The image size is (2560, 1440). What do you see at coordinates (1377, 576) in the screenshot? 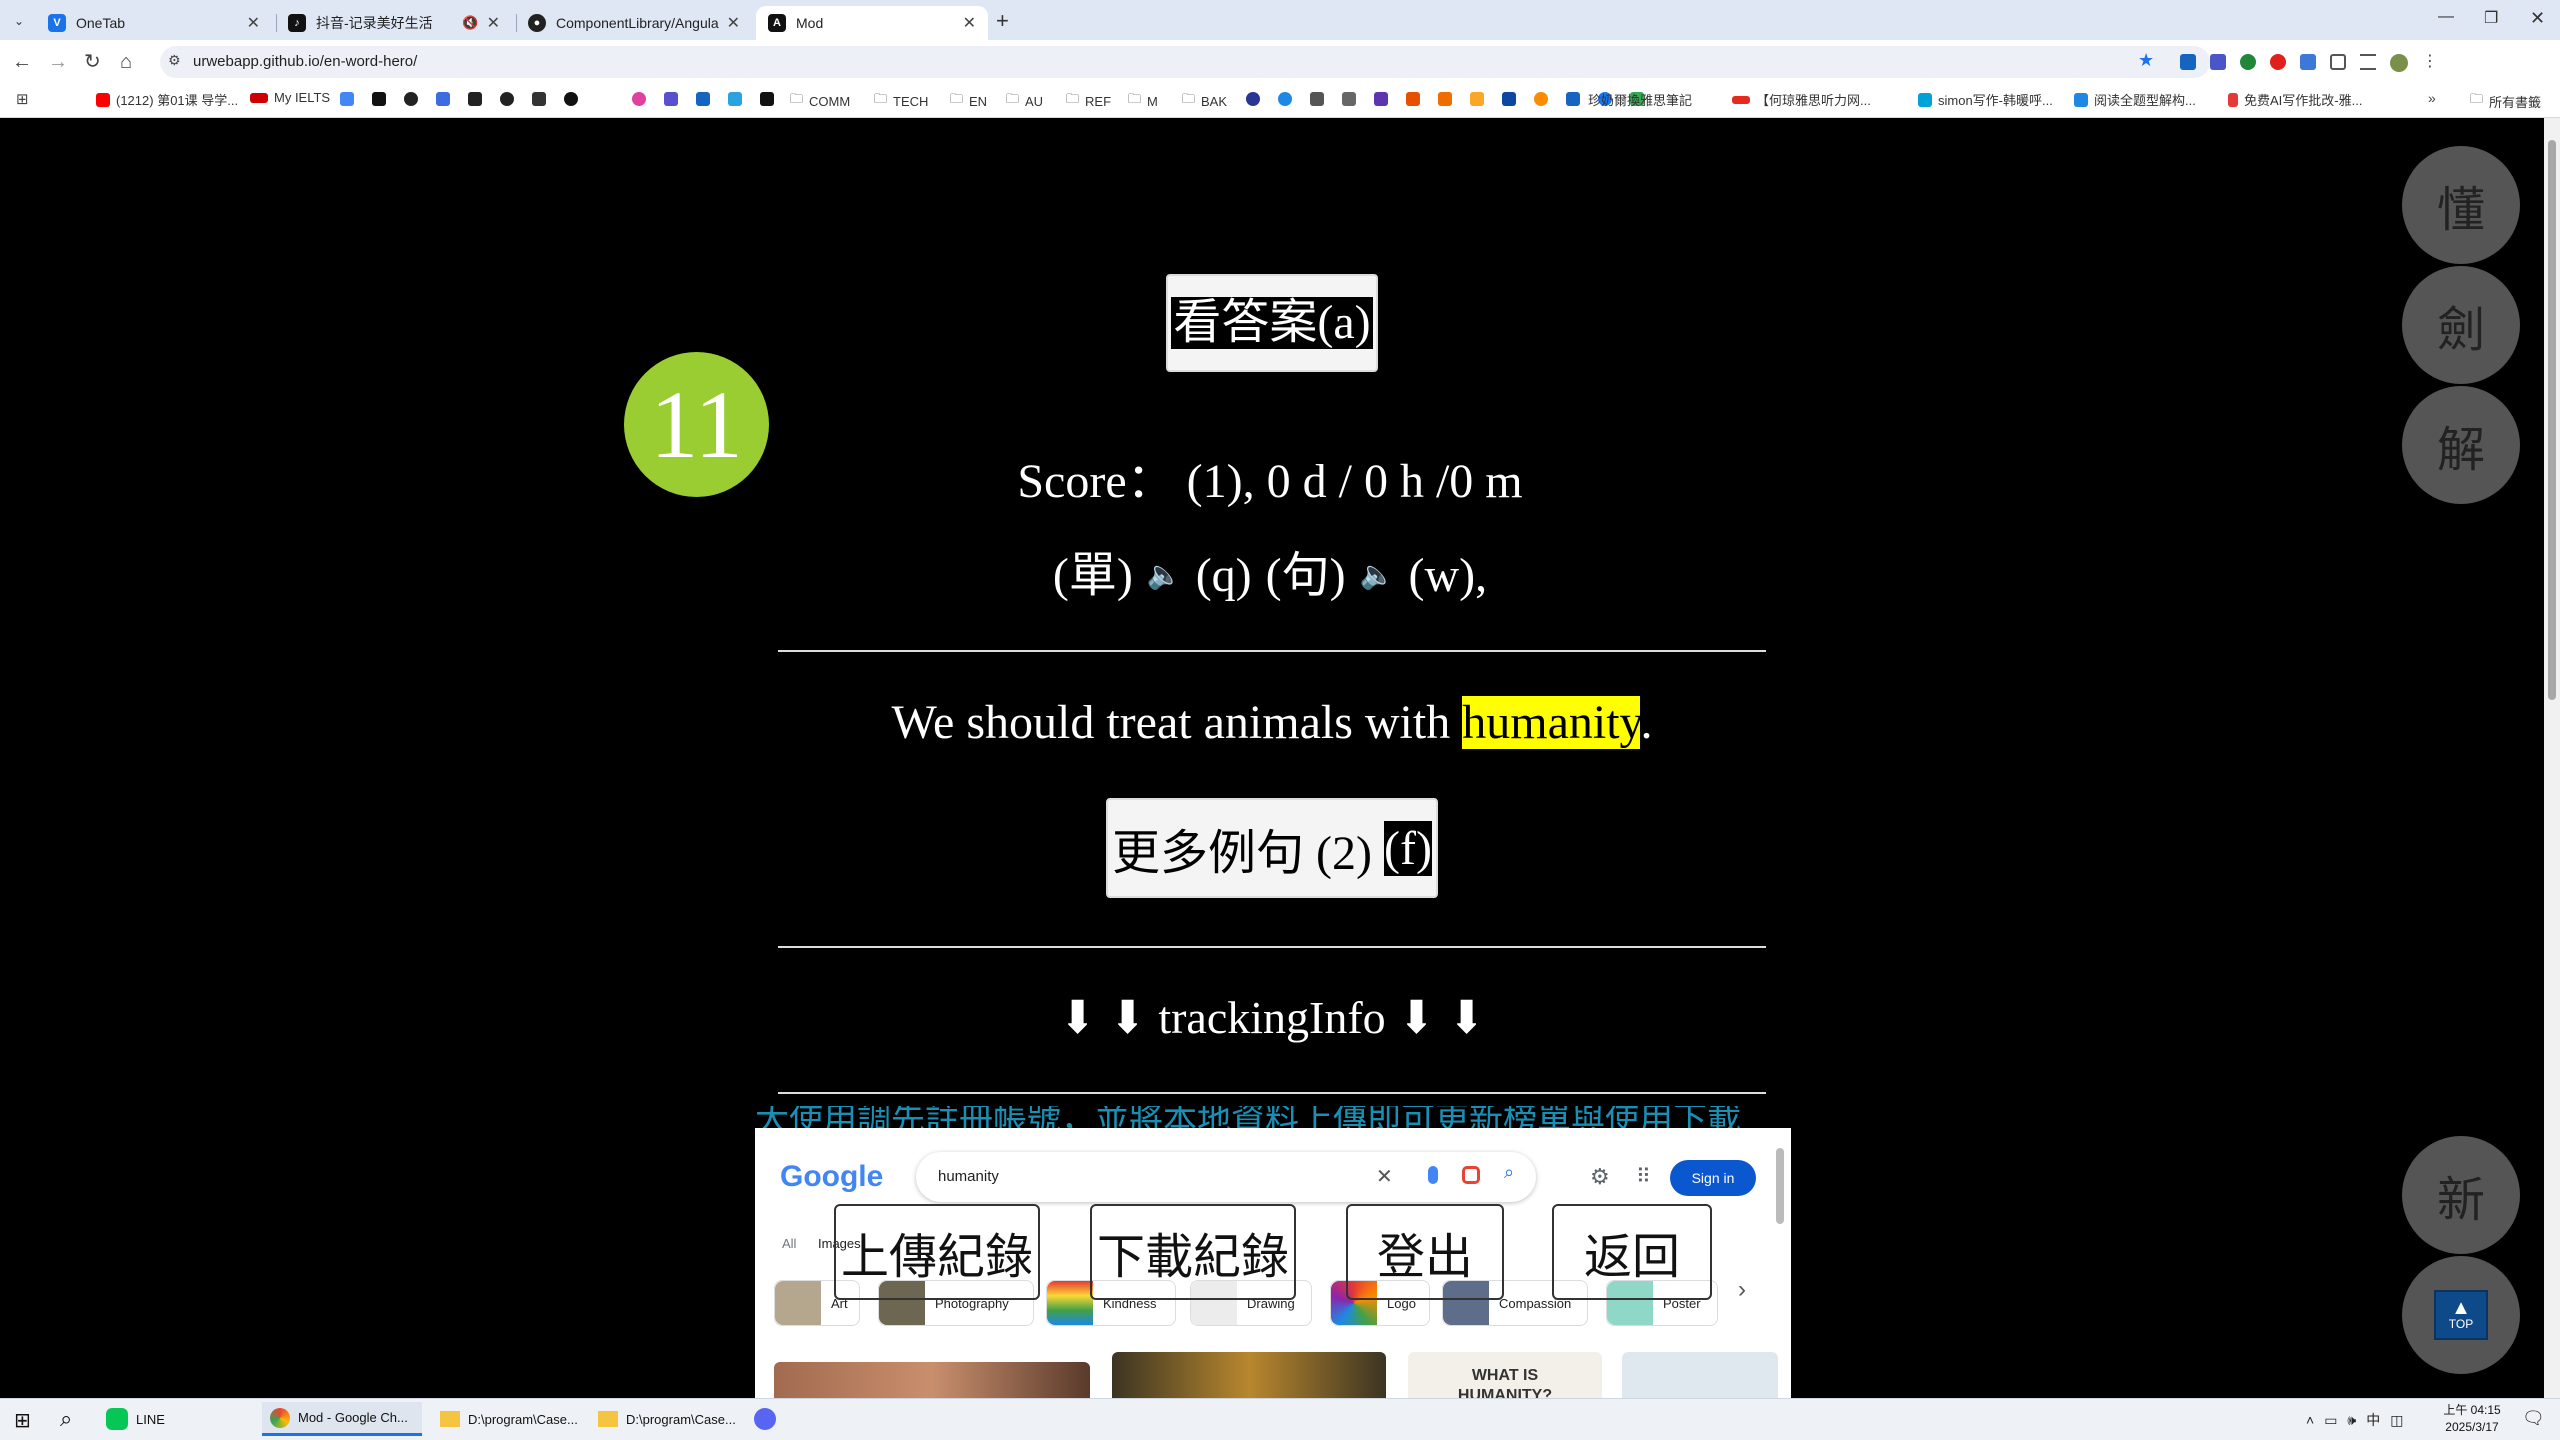
I see `speaker-icon: 🔈` at bounding box center [1377, 576].